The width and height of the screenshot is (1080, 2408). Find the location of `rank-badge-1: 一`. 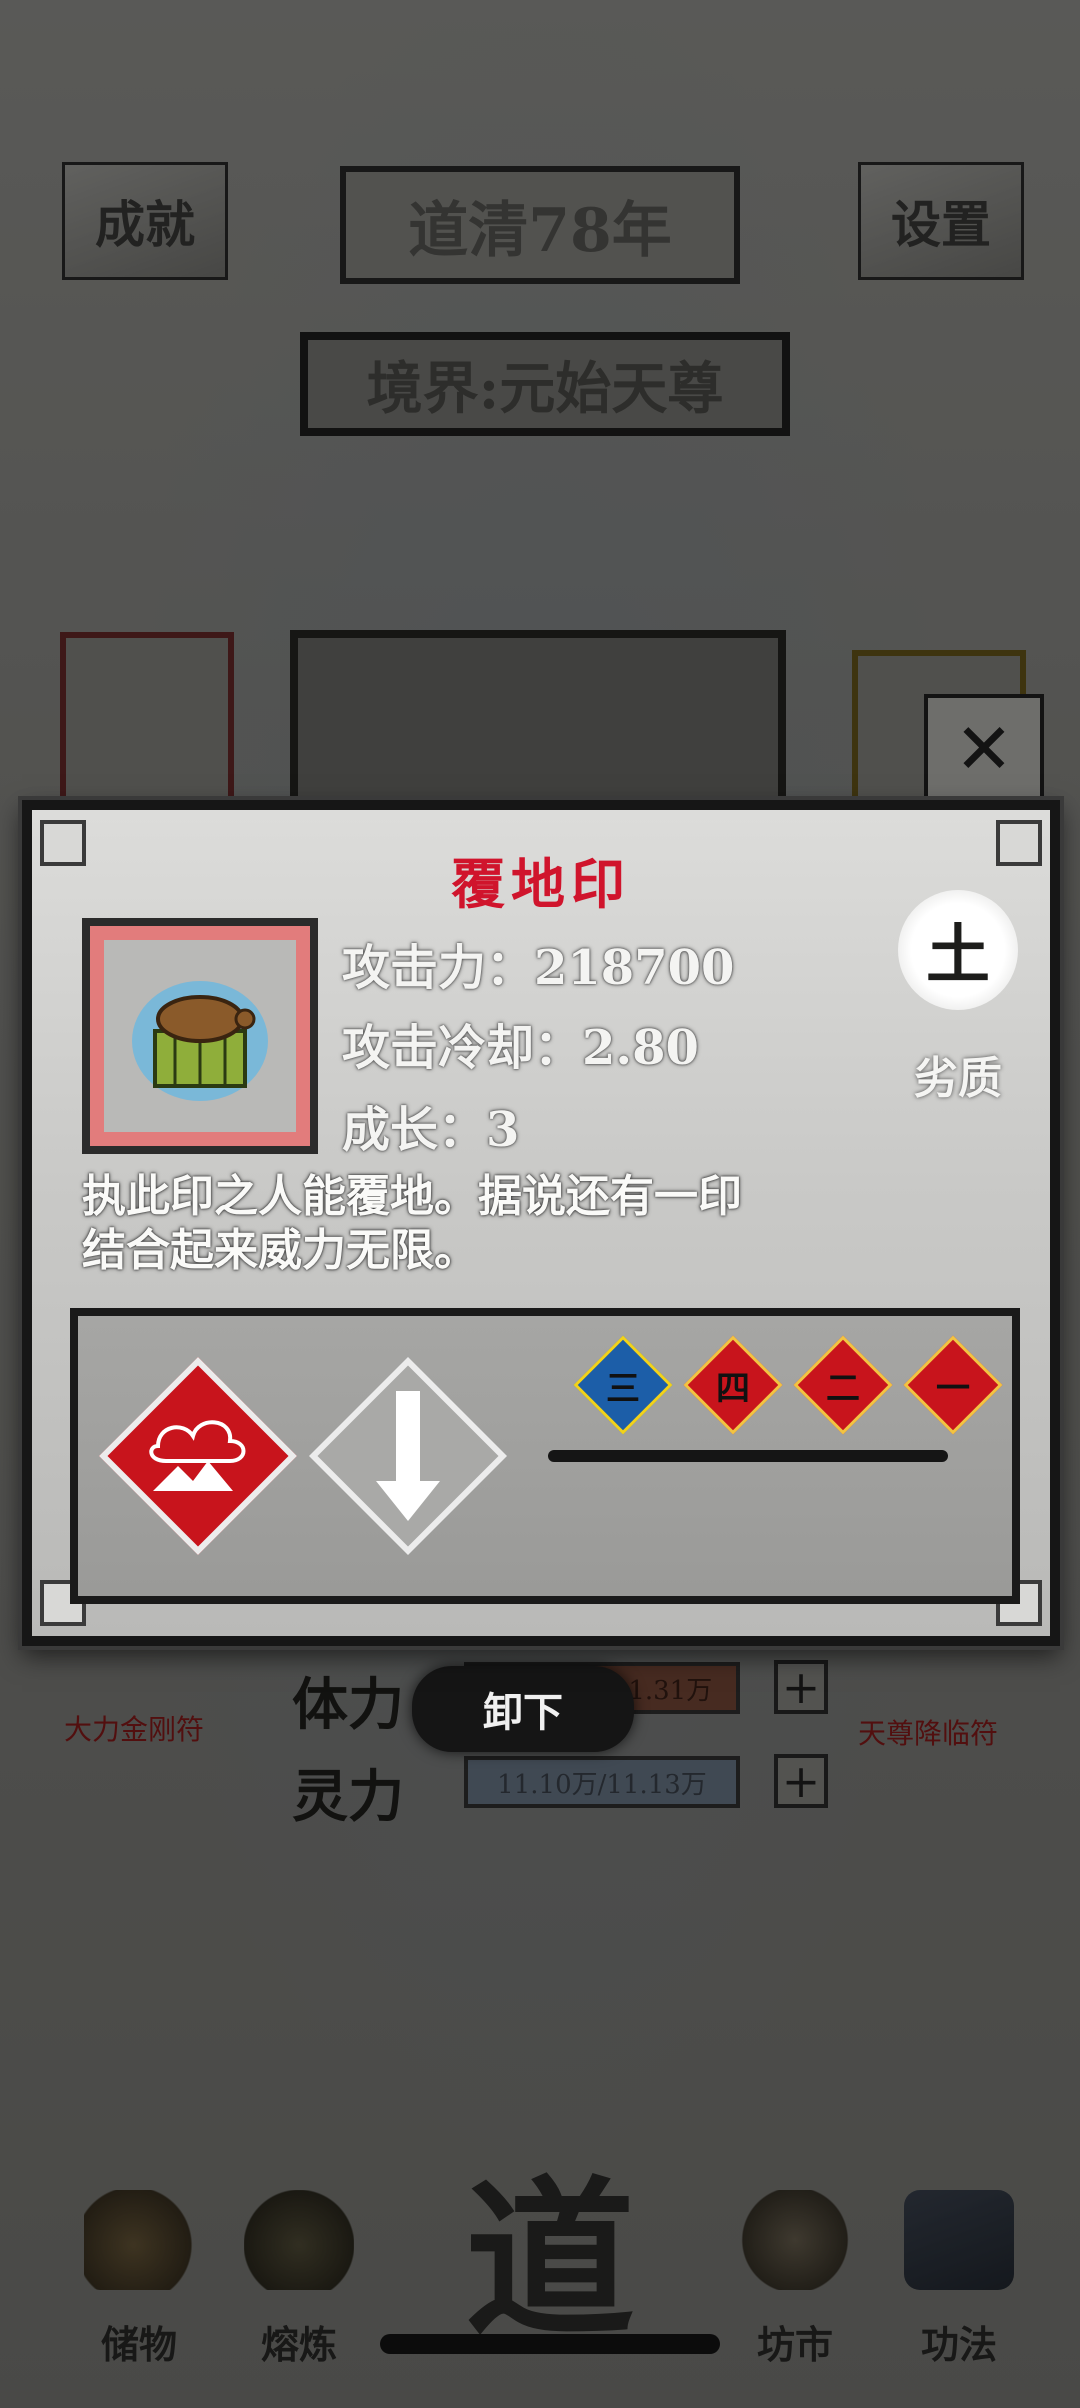

rank-badge-1: 一 is located at coordinates (953, 1385).